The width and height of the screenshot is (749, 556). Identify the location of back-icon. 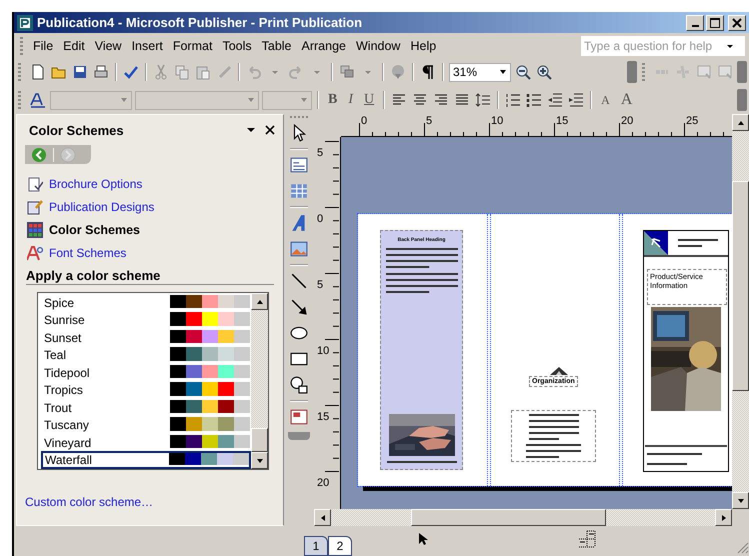
(39, 154).